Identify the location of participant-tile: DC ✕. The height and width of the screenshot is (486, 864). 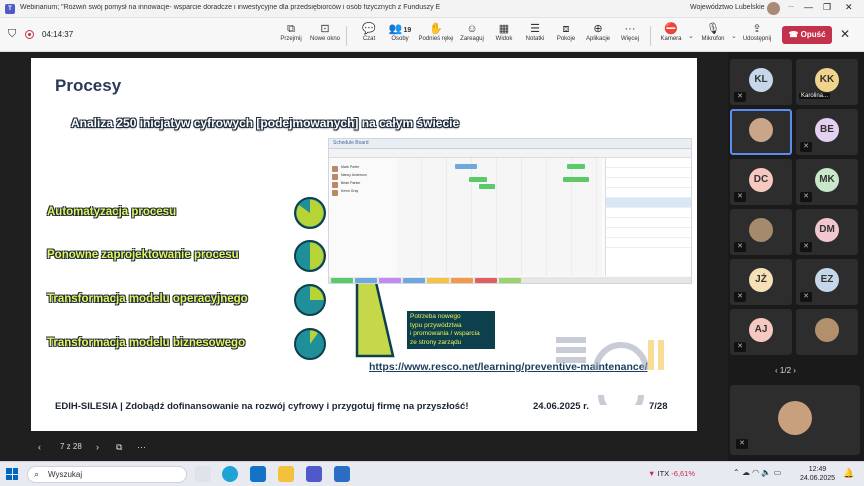
(761, 182).